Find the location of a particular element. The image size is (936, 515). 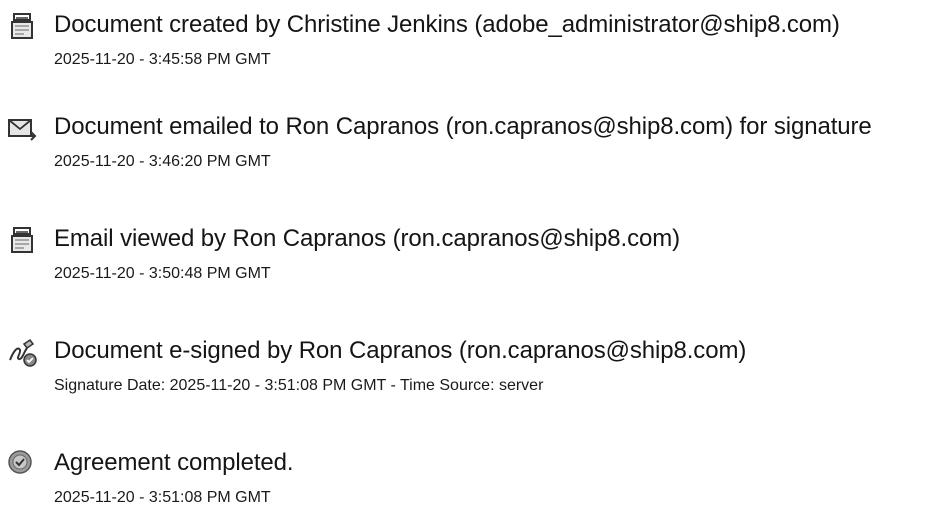

email-viewed-icon is located at coordinates (22, 240).